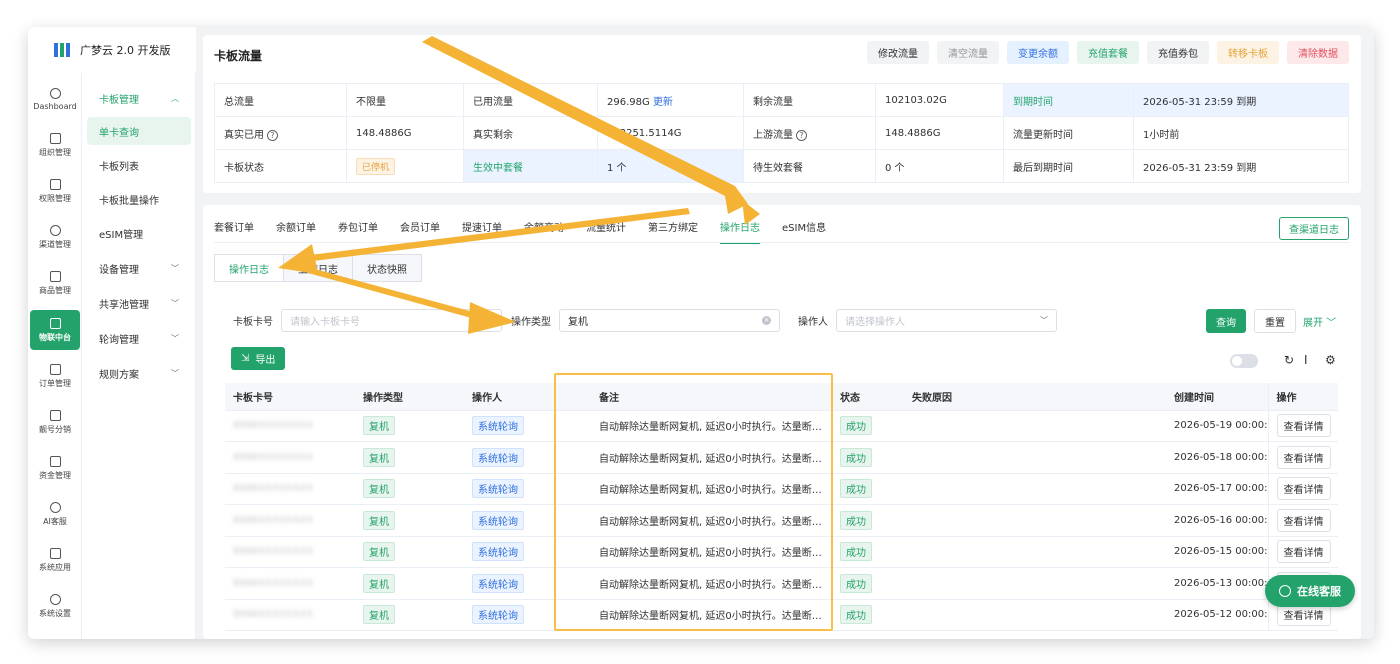 This screenshot has height=664, width=1400. What do you see at coordinates (482, 231) in the screenshot?
I see `tab-speed-orders: 提速订单` at bounding box center [482, 231].